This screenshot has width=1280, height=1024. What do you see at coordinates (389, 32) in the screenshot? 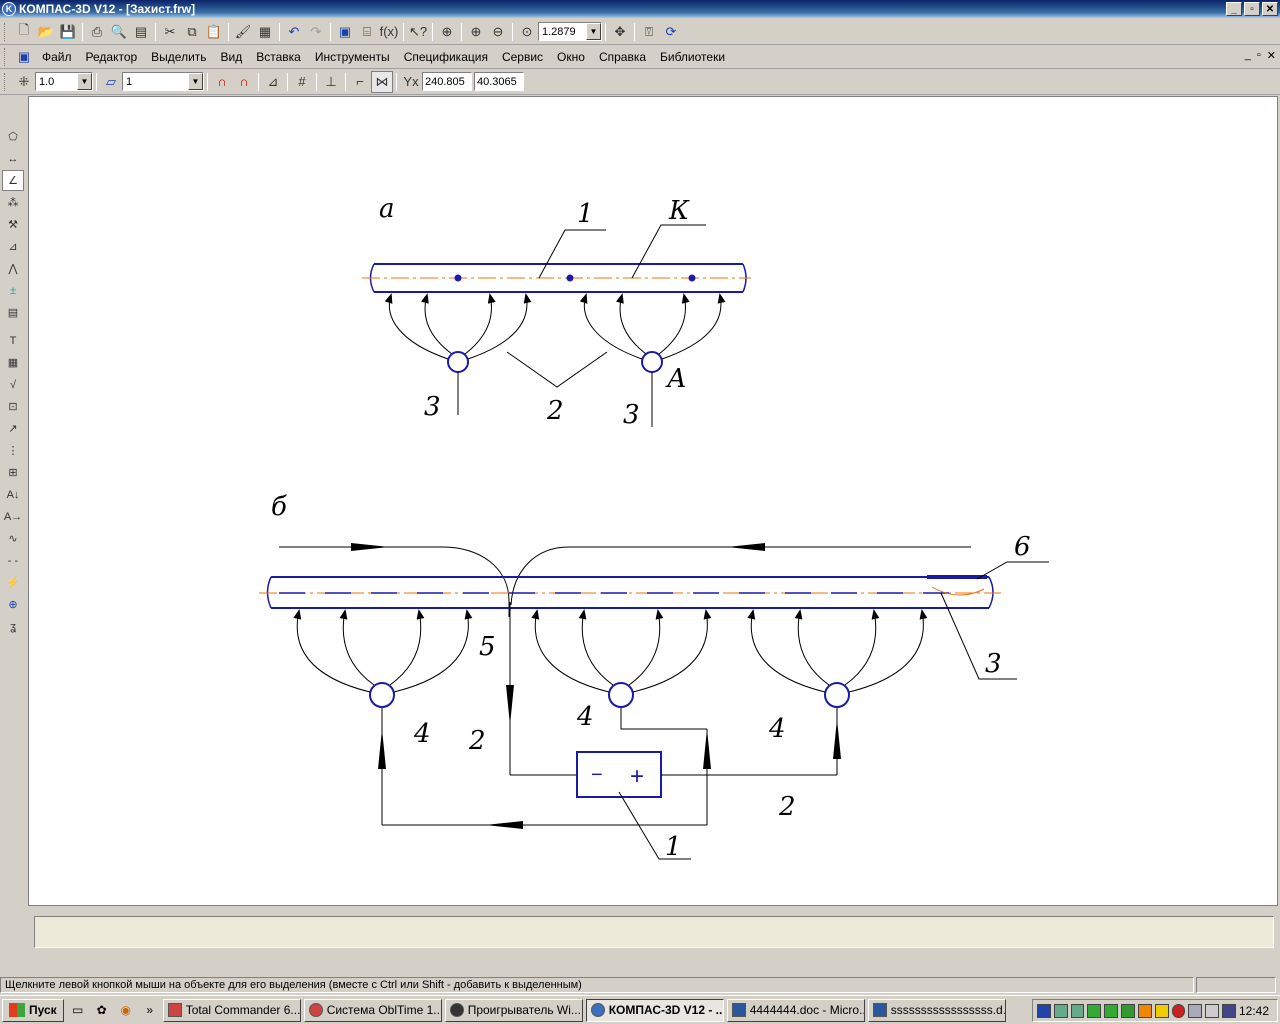
I see `function-icon: f(x)` at bounding box center [389, 32].